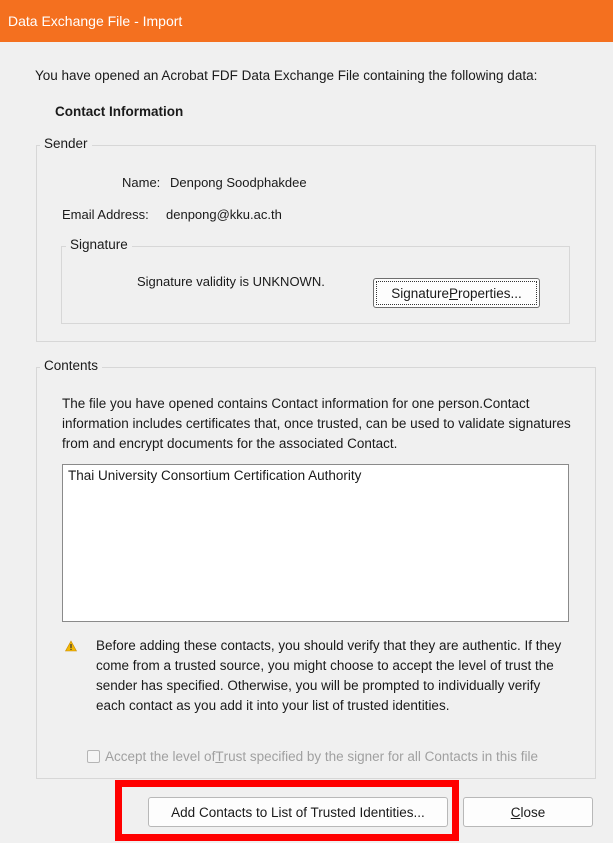  Describe the element at coordinates (420, 293) in the screenshot. I see `signature-properties-label-pre: Signature` at that location.